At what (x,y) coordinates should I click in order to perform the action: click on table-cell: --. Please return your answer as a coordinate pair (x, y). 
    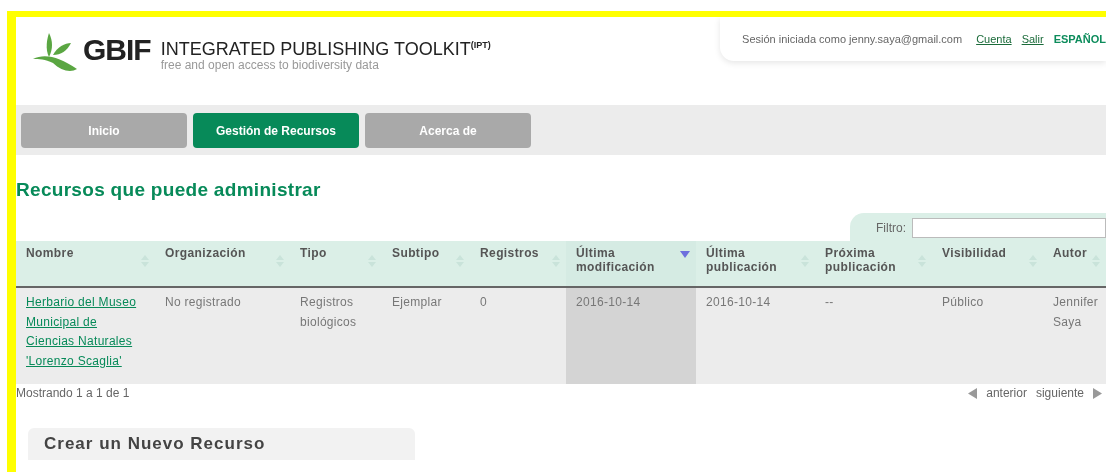
    Looking at the image, I should click on (829, 302).